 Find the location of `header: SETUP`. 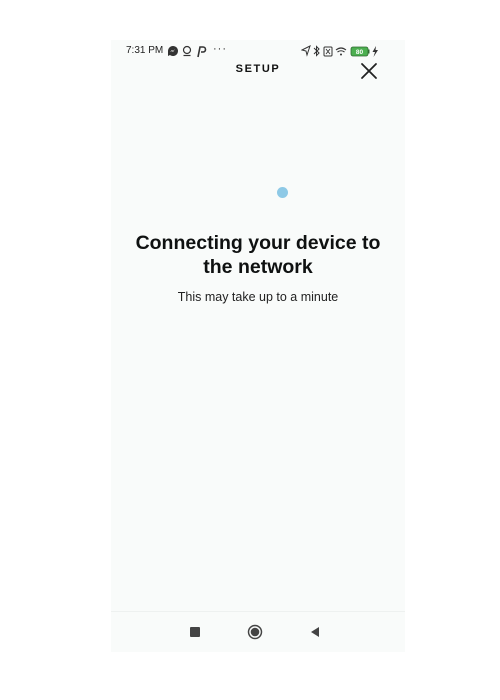

header: SETUP is located at coordinates (258, 71).